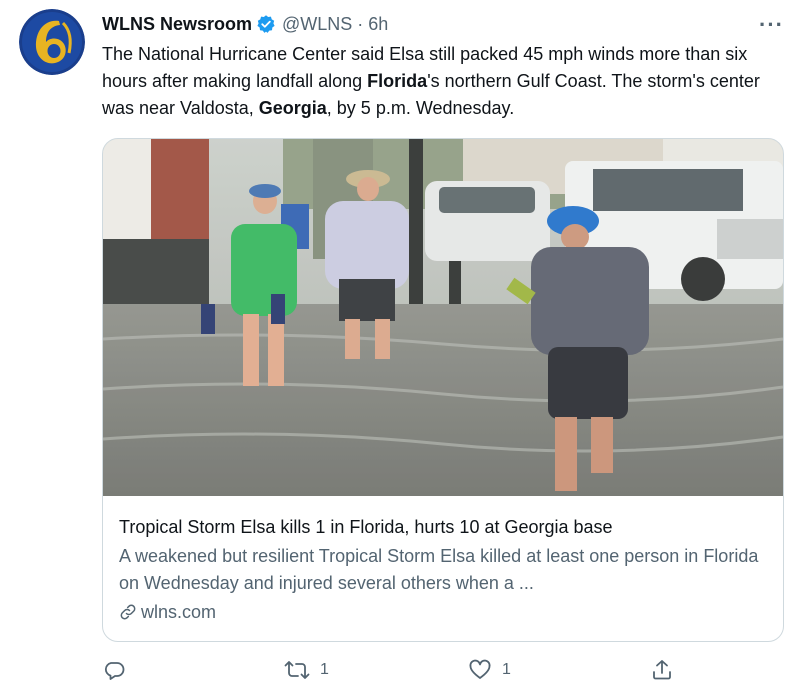  Describe the element at coordinates (128, 612) in the screenshot. I see `link-icon` at that location.